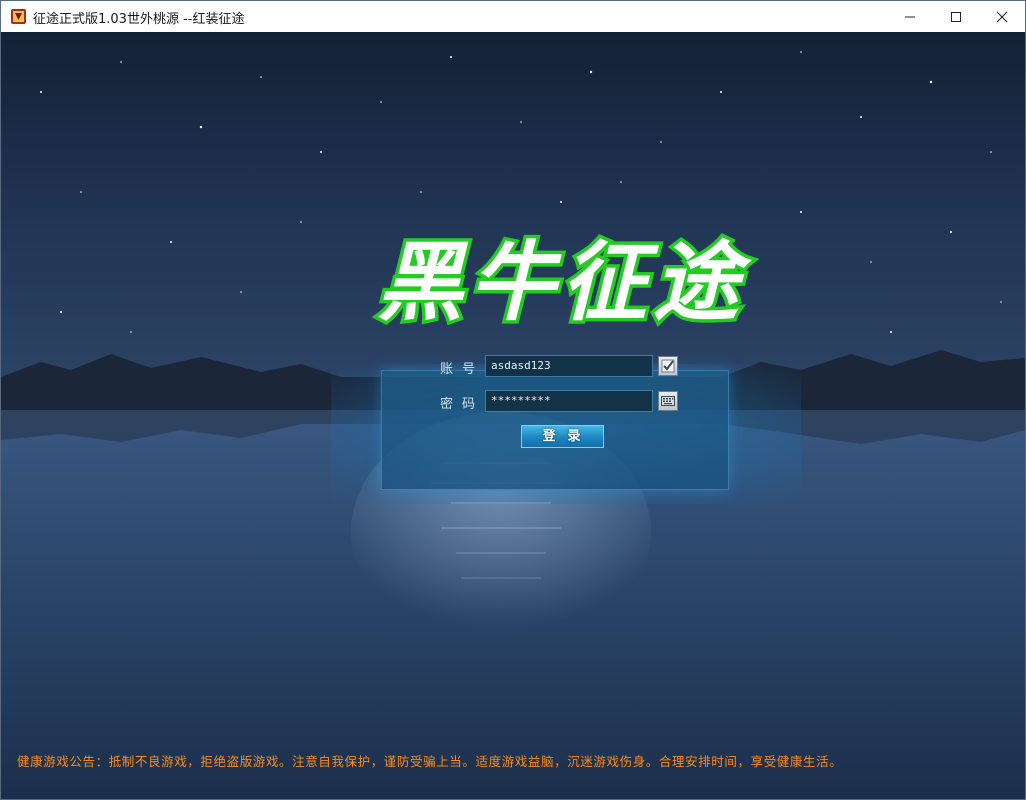  I want to click on window-title: 征途正式版1.03世外桃源 --红装征途, so click(139, 19).